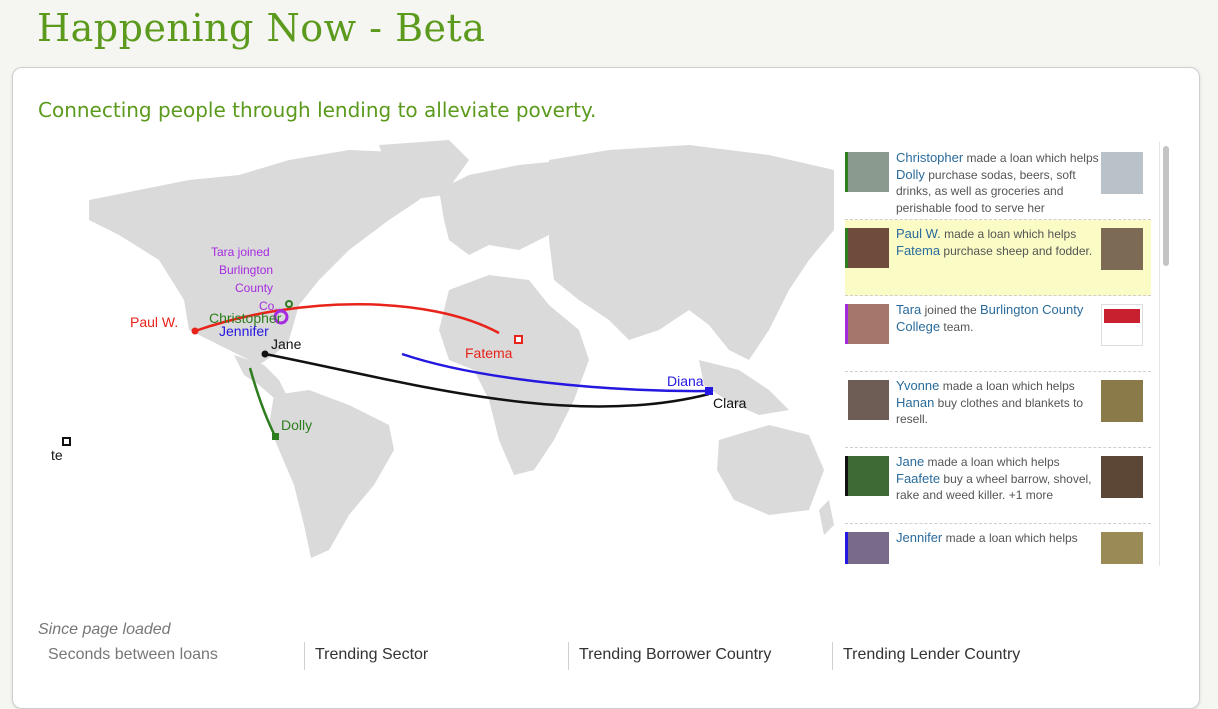 This screenshot has height=709, width=1218. I want to click on south-america-shape, so click(331, 474).